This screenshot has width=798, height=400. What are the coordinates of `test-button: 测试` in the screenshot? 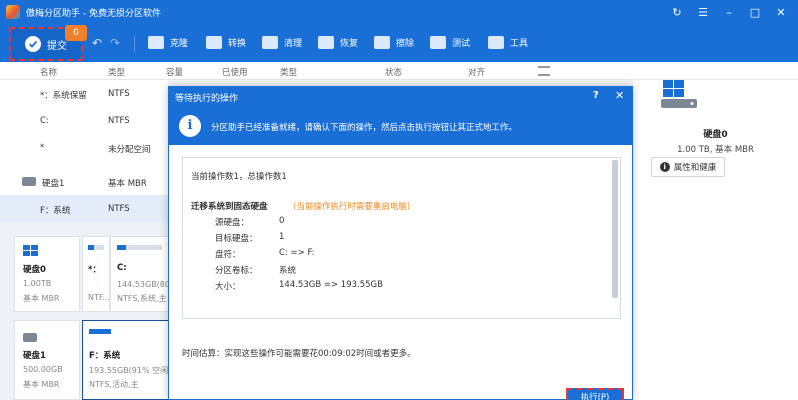 It's located at (450, 42).